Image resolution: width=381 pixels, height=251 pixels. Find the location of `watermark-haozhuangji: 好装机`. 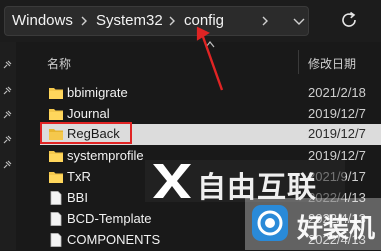

watermark-haozhuangji: 好装机 is located at coordinates (313, 224).